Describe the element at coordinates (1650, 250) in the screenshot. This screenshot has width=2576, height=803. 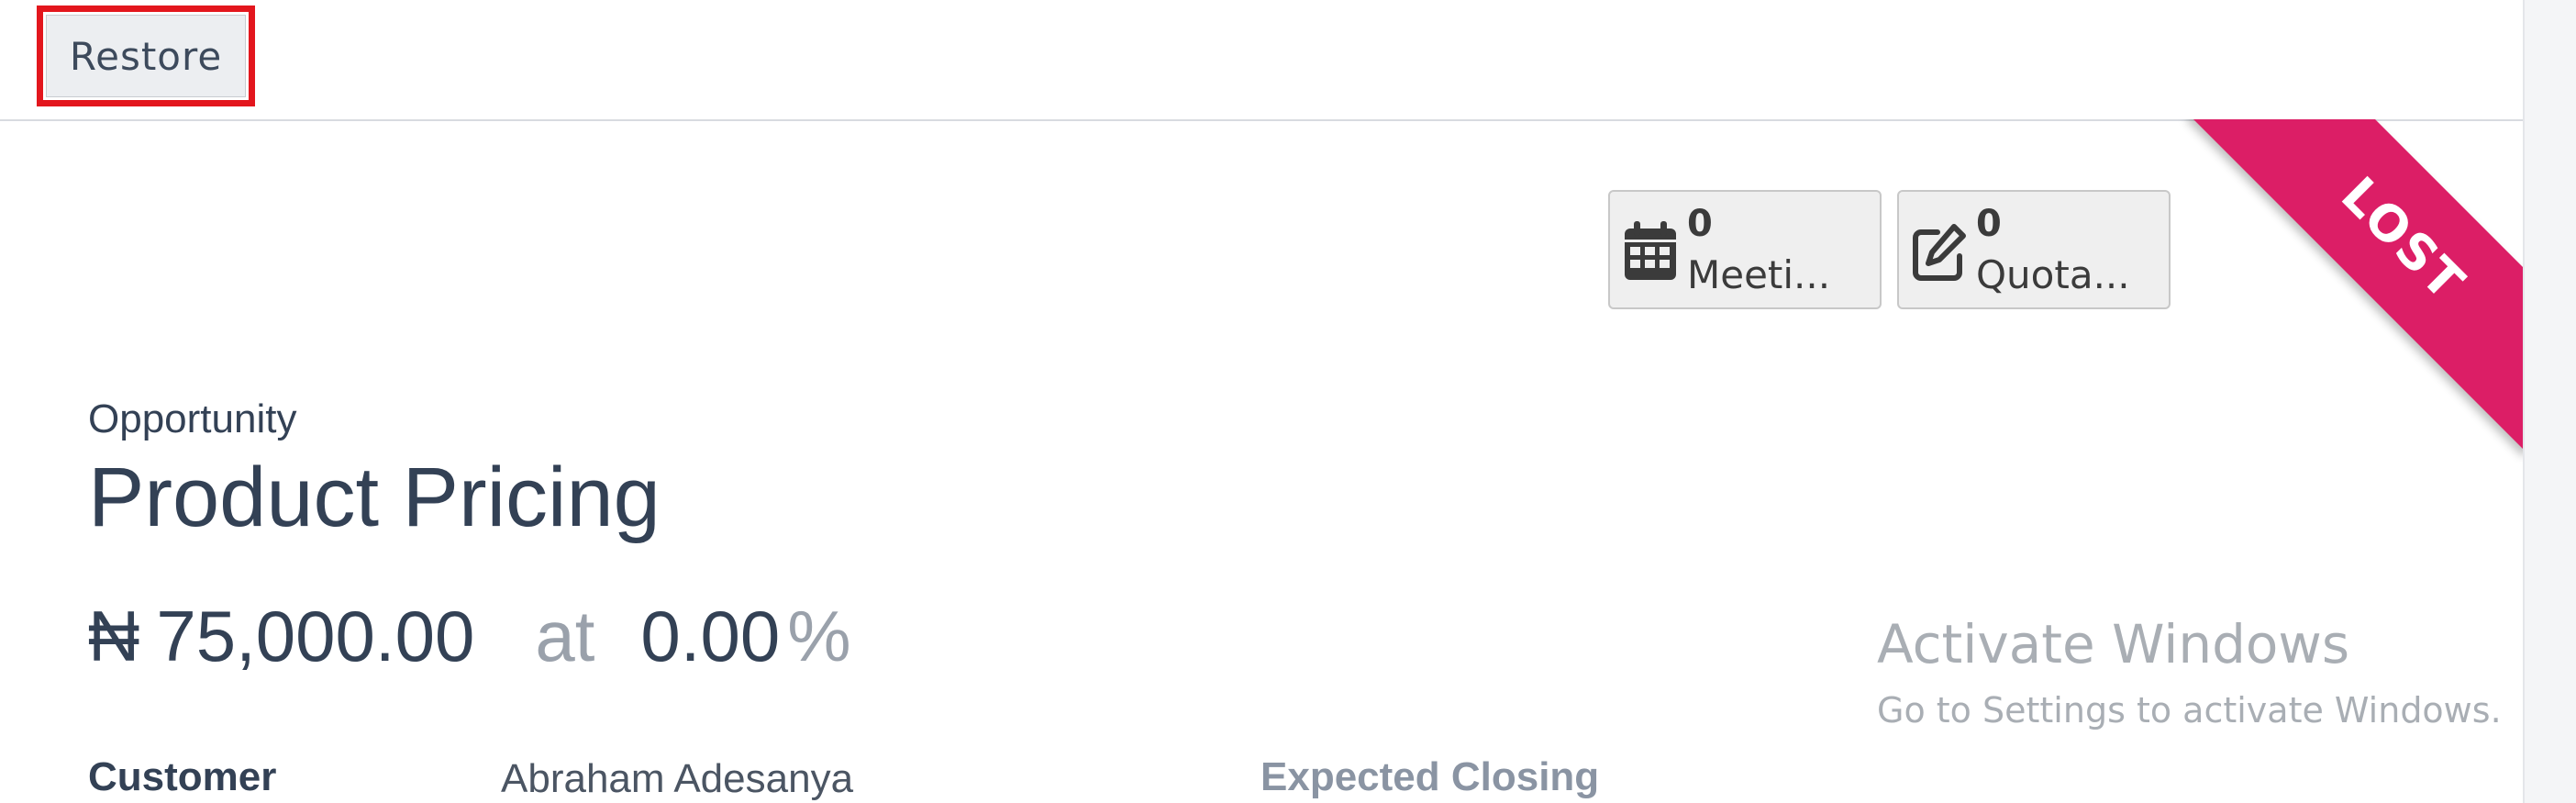
I see `calendar-icon` at that location.